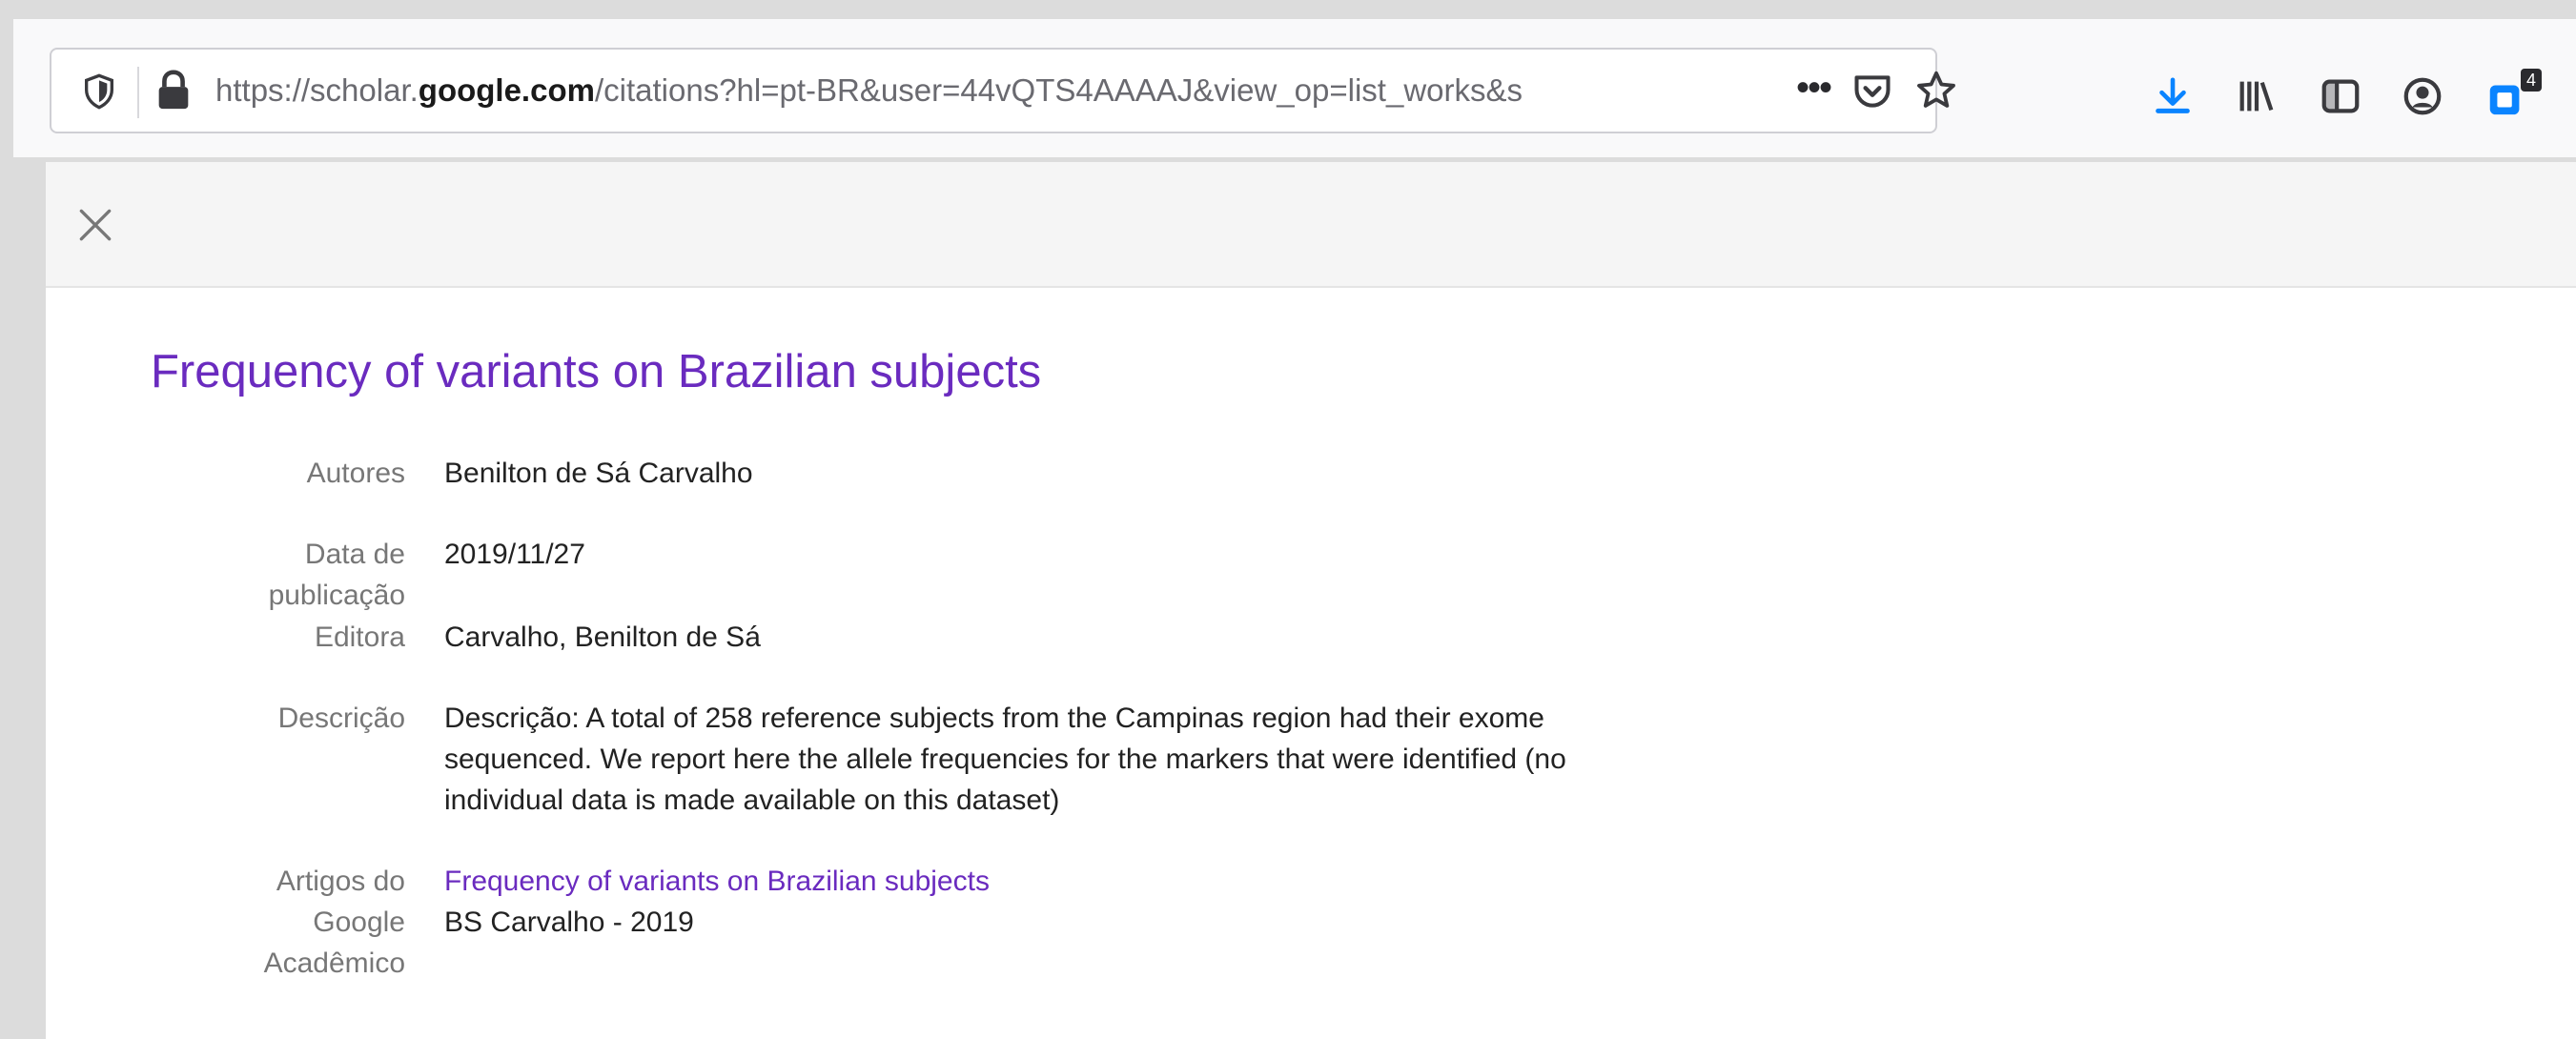 Image resolution: width=2576 pixels, height=1039 pixels. I want to click on extension-badge: 4, so click(2531, 80).